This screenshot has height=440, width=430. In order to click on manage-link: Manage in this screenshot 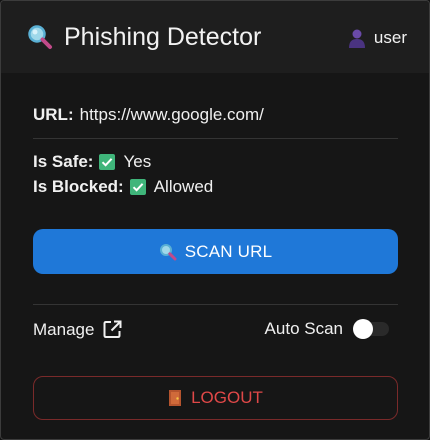, I will do `click(78, 329)`.